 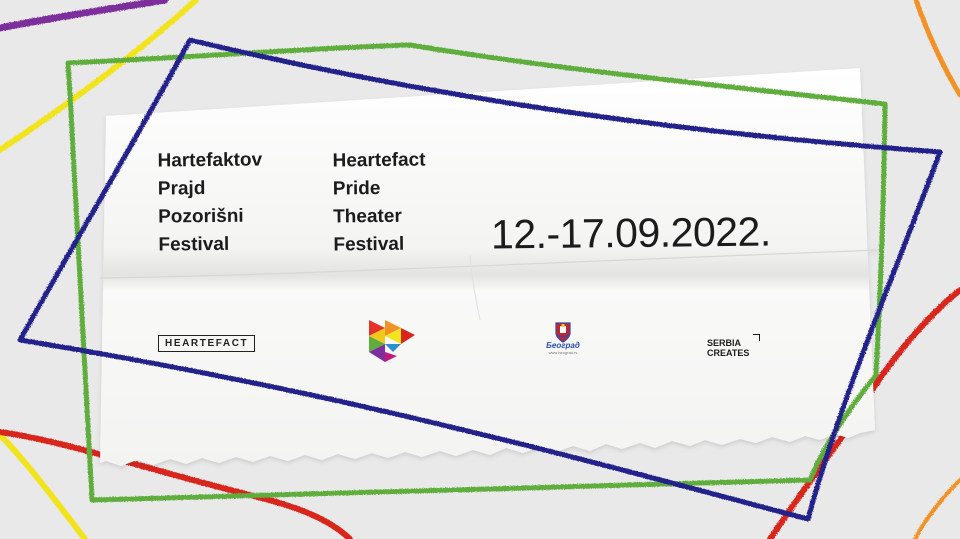 What do you see at coordinates (369, 244) in the screenshot?
I see `title-en-line-4: Festival` at bounding box center [369, 244].